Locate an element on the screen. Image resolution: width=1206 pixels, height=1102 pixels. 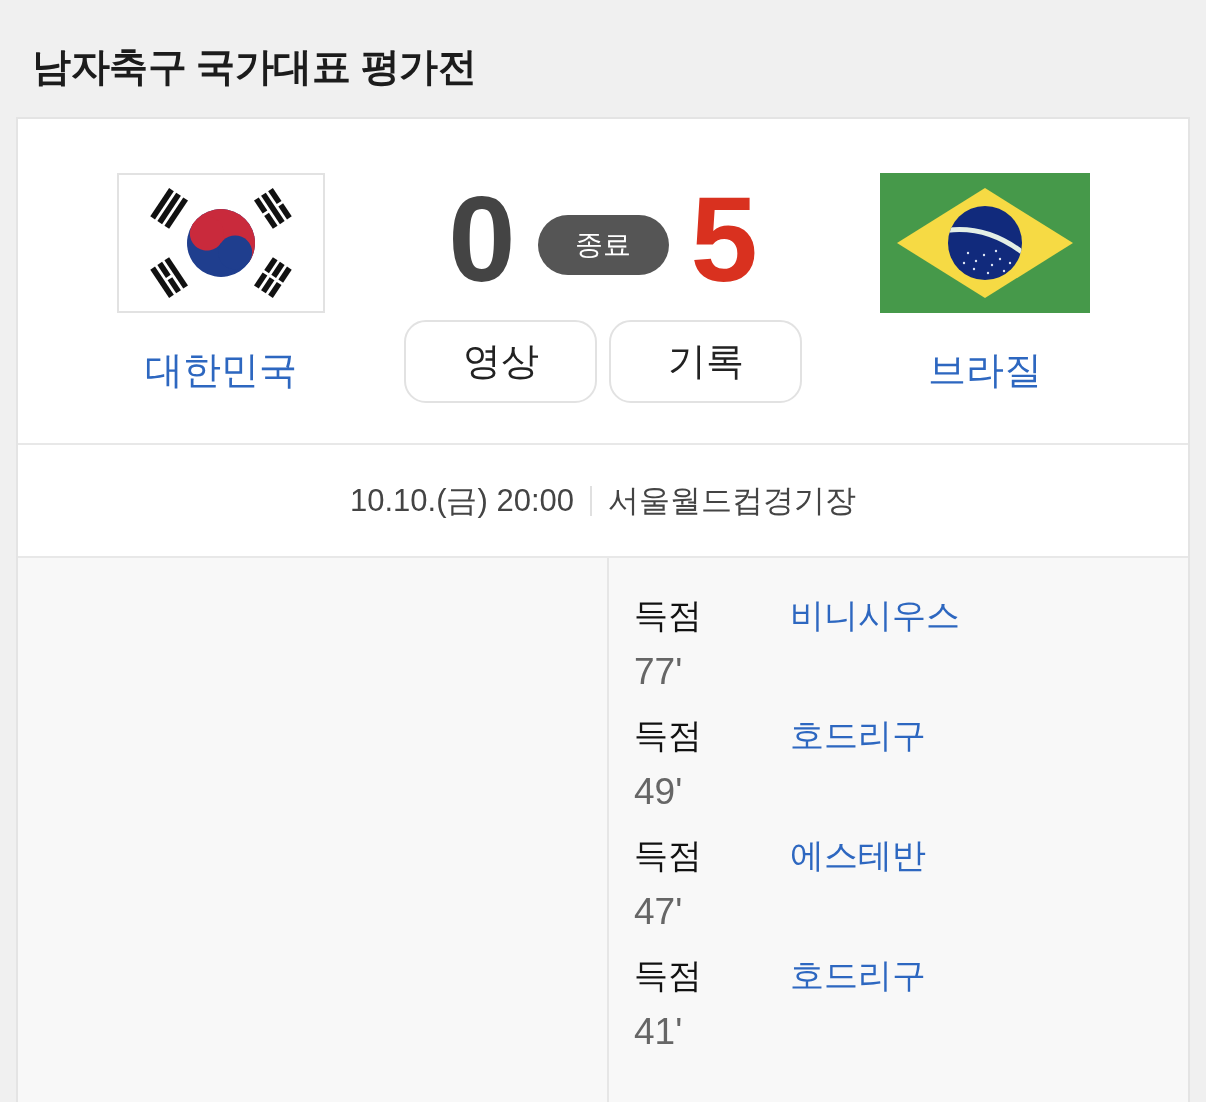
team-name-link: 대한민국 is located at coordinates (221, 370).